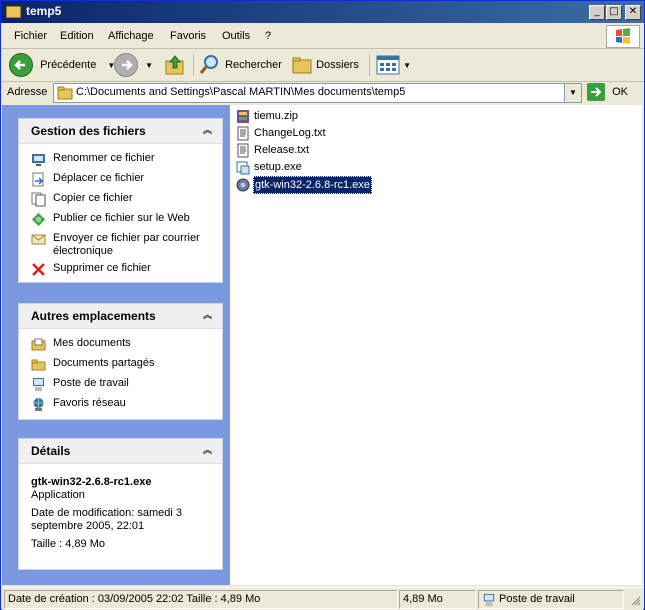  What do you see at coordinates (149, 65) in the screenshot?
I see `forward-dropdown-icon: ▼` at bounding box center [149, 65].